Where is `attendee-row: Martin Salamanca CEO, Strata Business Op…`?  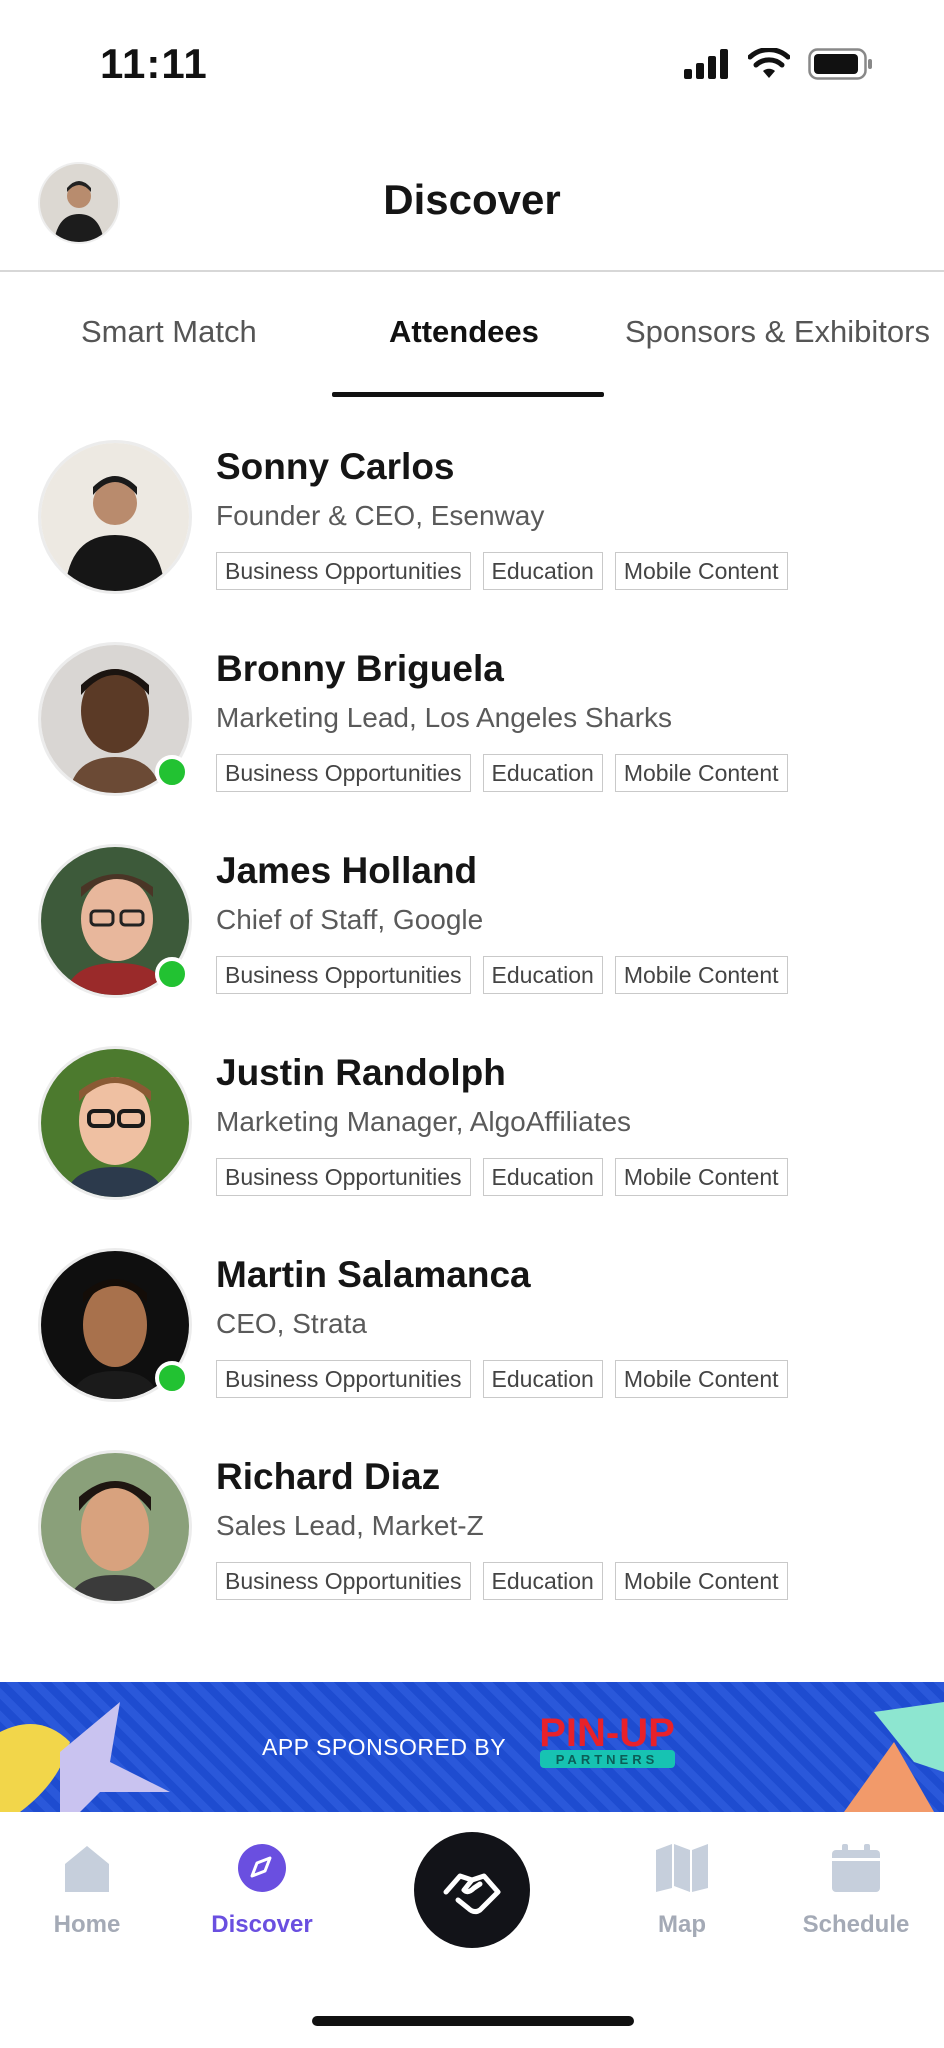 attendee-row: Martin Salamanca CEO, Strata Business Op… is located at coordinates (472, 1328).